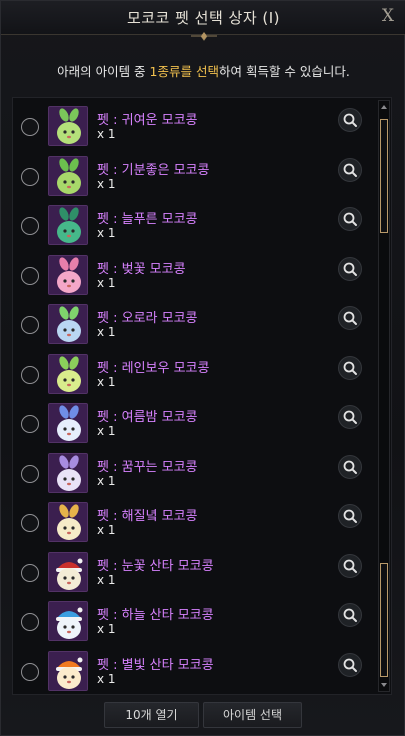  What do you see at coordinates (155, 615) in the screenshot?
I see `item-name: 펫 : 하늘 산타 모코콩` at bounding box center [155, 615].